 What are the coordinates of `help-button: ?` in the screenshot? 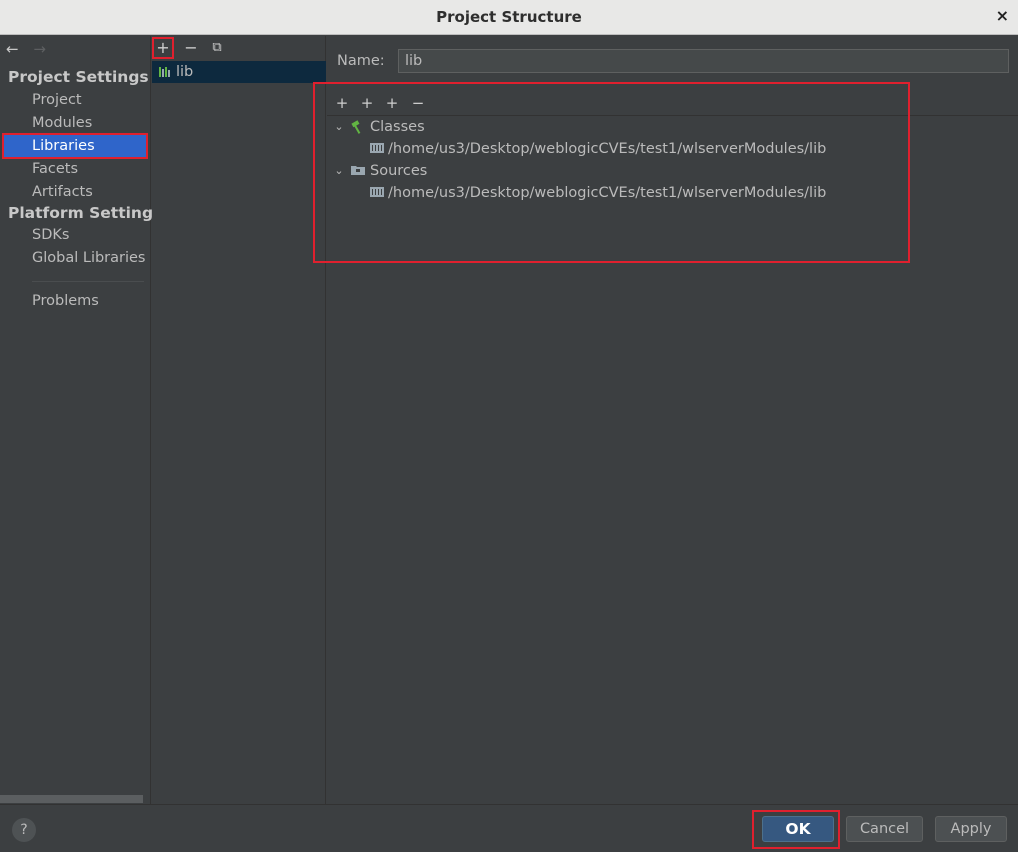 It's located at (24, 830).